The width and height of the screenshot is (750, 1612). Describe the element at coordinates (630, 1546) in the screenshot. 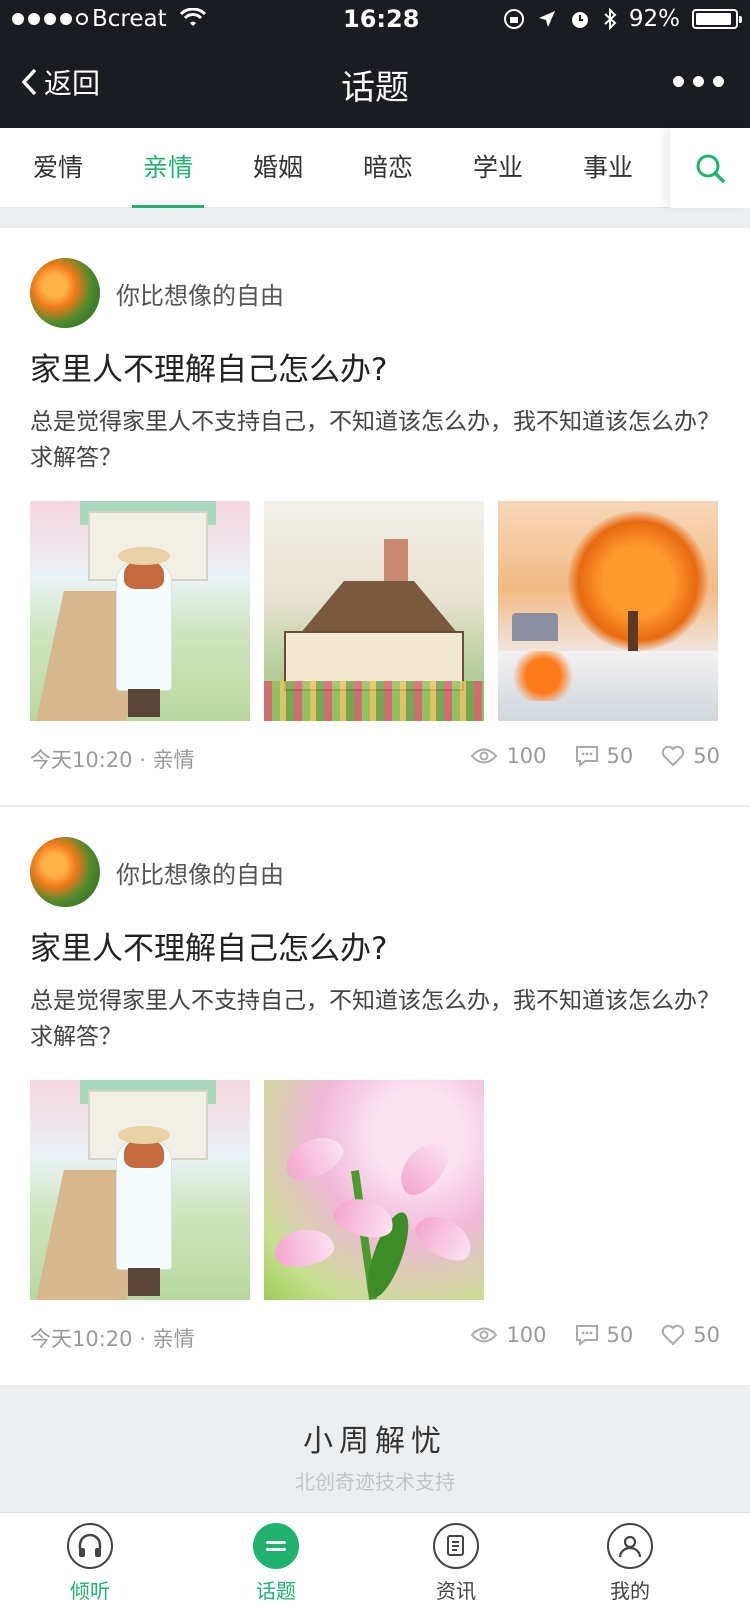

I see `profile-icon` at that location.